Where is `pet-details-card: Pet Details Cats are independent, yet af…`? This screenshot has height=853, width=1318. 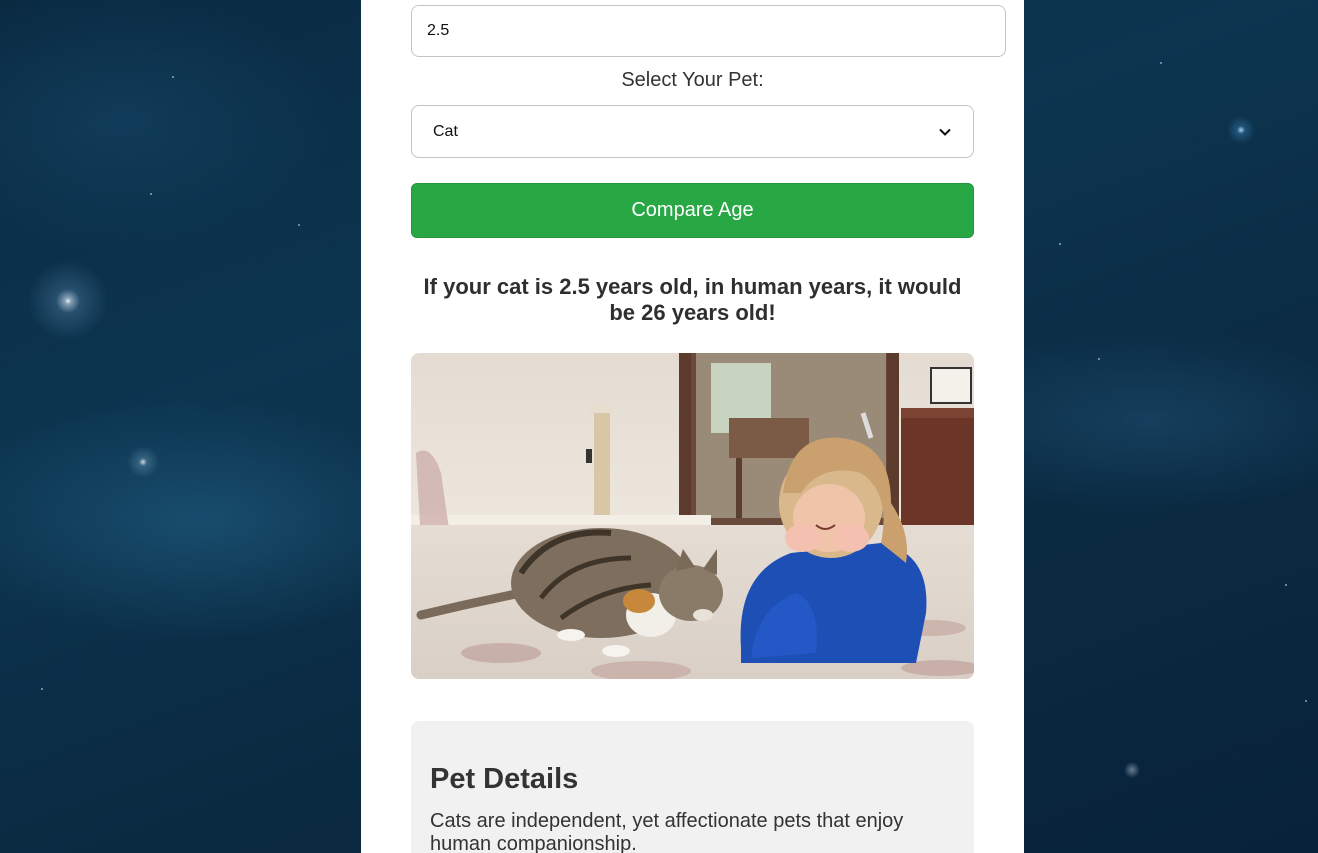
pet-details-card: Pet Details Cats are independent, yet af… is located at coordinates (692, 787).